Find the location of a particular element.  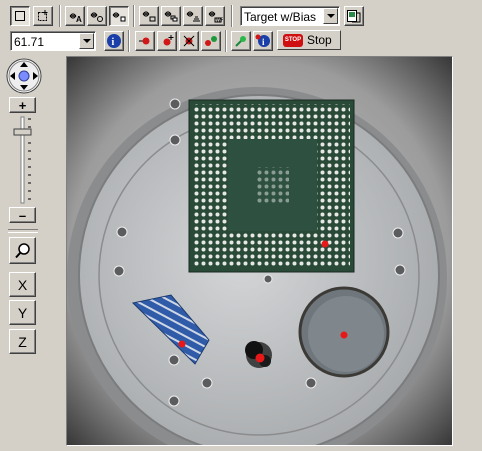

direction-pad is located at coordinates (24, 76).